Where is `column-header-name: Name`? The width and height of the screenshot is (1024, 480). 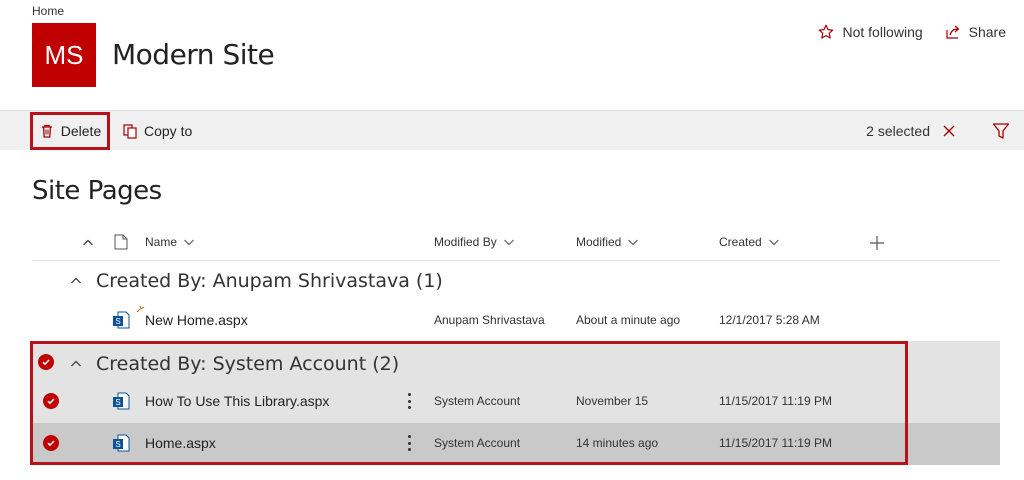 column-header-name: Name is located at coordinates (170, 242).